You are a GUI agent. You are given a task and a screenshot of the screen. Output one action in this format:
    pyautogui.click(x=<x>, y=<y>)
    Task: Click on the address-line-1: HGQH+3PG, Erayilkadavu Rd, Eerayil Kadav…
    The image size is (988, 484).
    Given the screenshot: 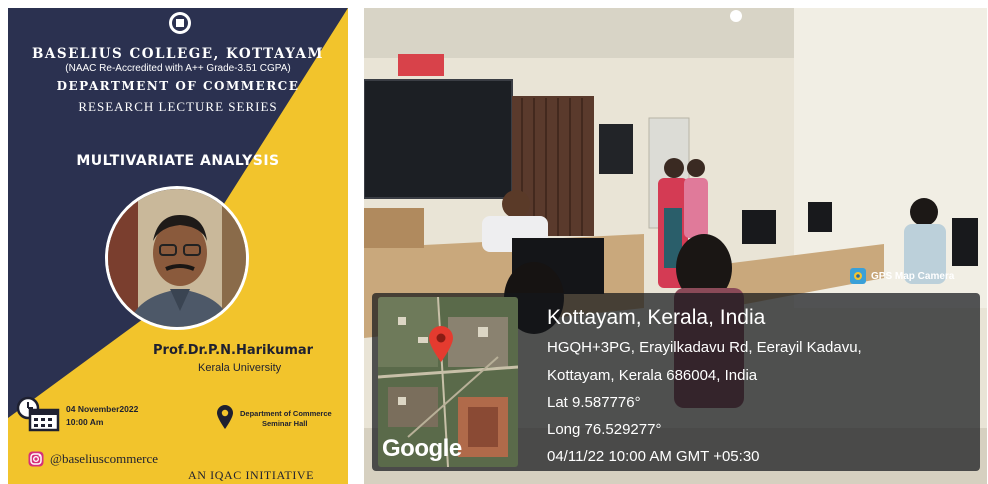 What is the action you would take?
    pyautogui.click(x=704, y=347)
    